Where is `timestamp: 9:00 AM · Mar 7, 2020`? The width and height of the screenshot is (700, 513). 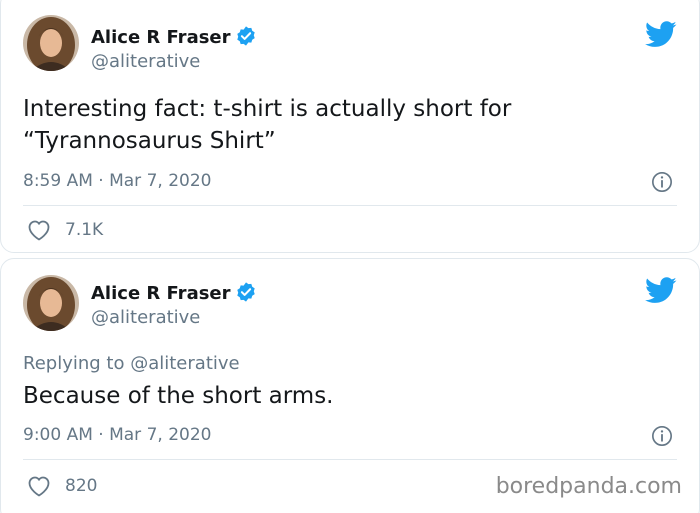
timestamp: 9:00 AM · Mar 7, 2020 is located at coordinates (117, 435).